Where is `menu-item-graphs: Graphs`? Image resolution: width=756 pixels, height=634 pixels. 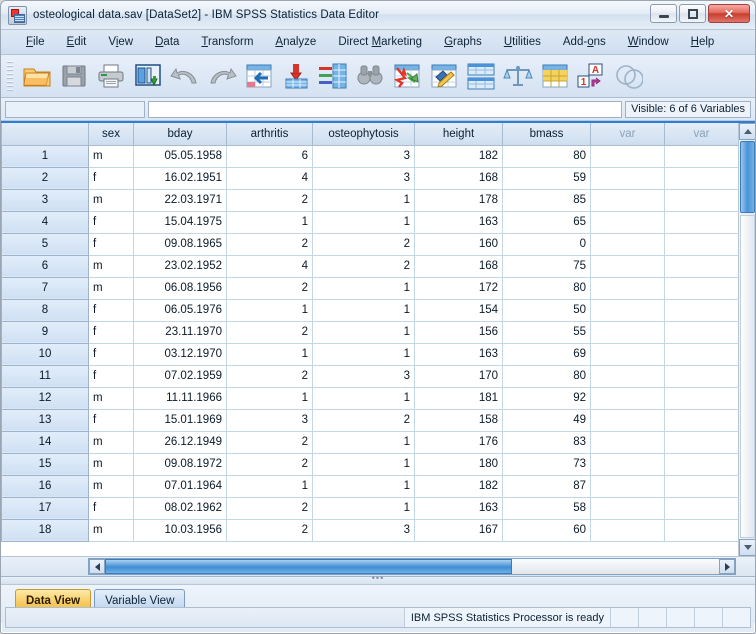
menu-item-graphs: Graphs is located at coordinates (463, 42).